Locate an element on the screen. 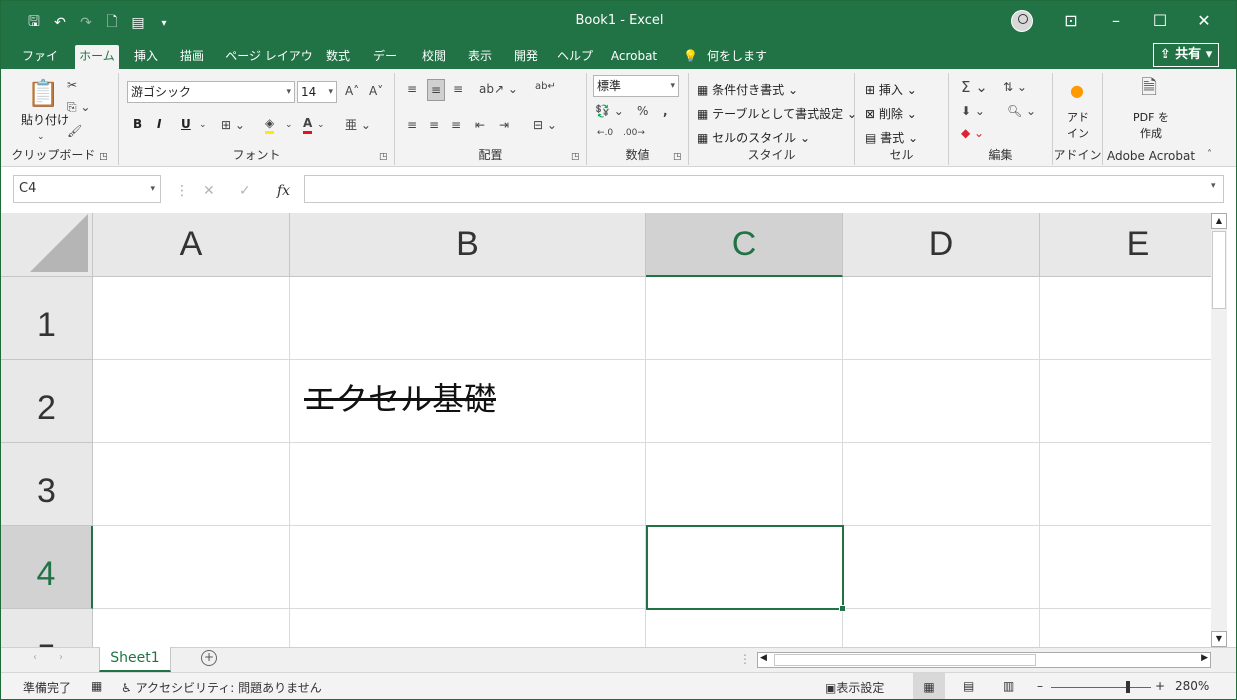 The image size is (1237, 700). format-as-table-button: ▦ テーブルとして書式設定 ⌄ is located at coordinates (777, 113).